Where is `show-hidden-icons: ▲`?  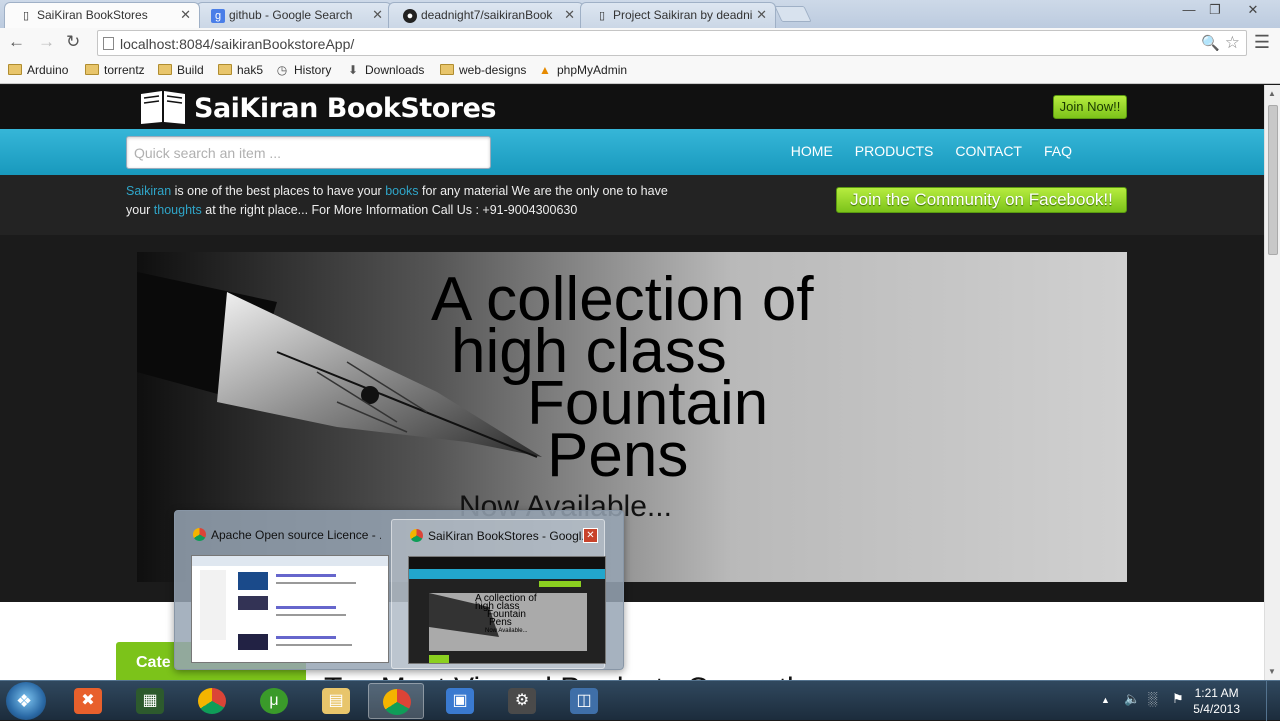
show-hidden-icons: ▲ is located at coordinates (1105, 700).